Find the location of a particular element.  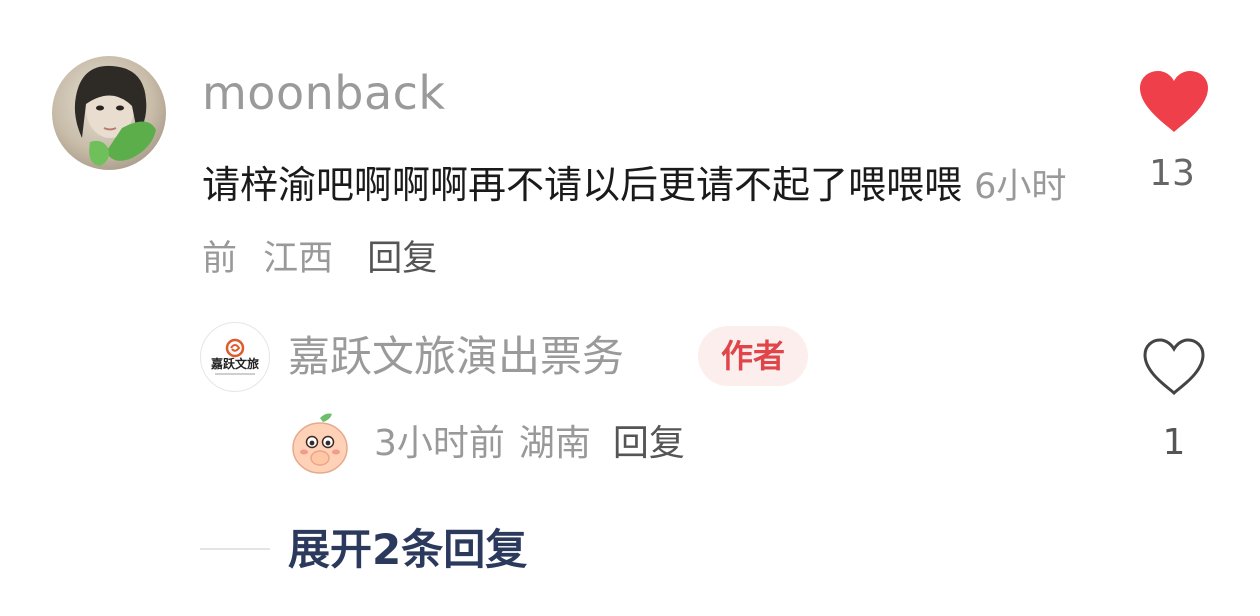

reply-location: 湖南 is located at coordinates (554, 443).